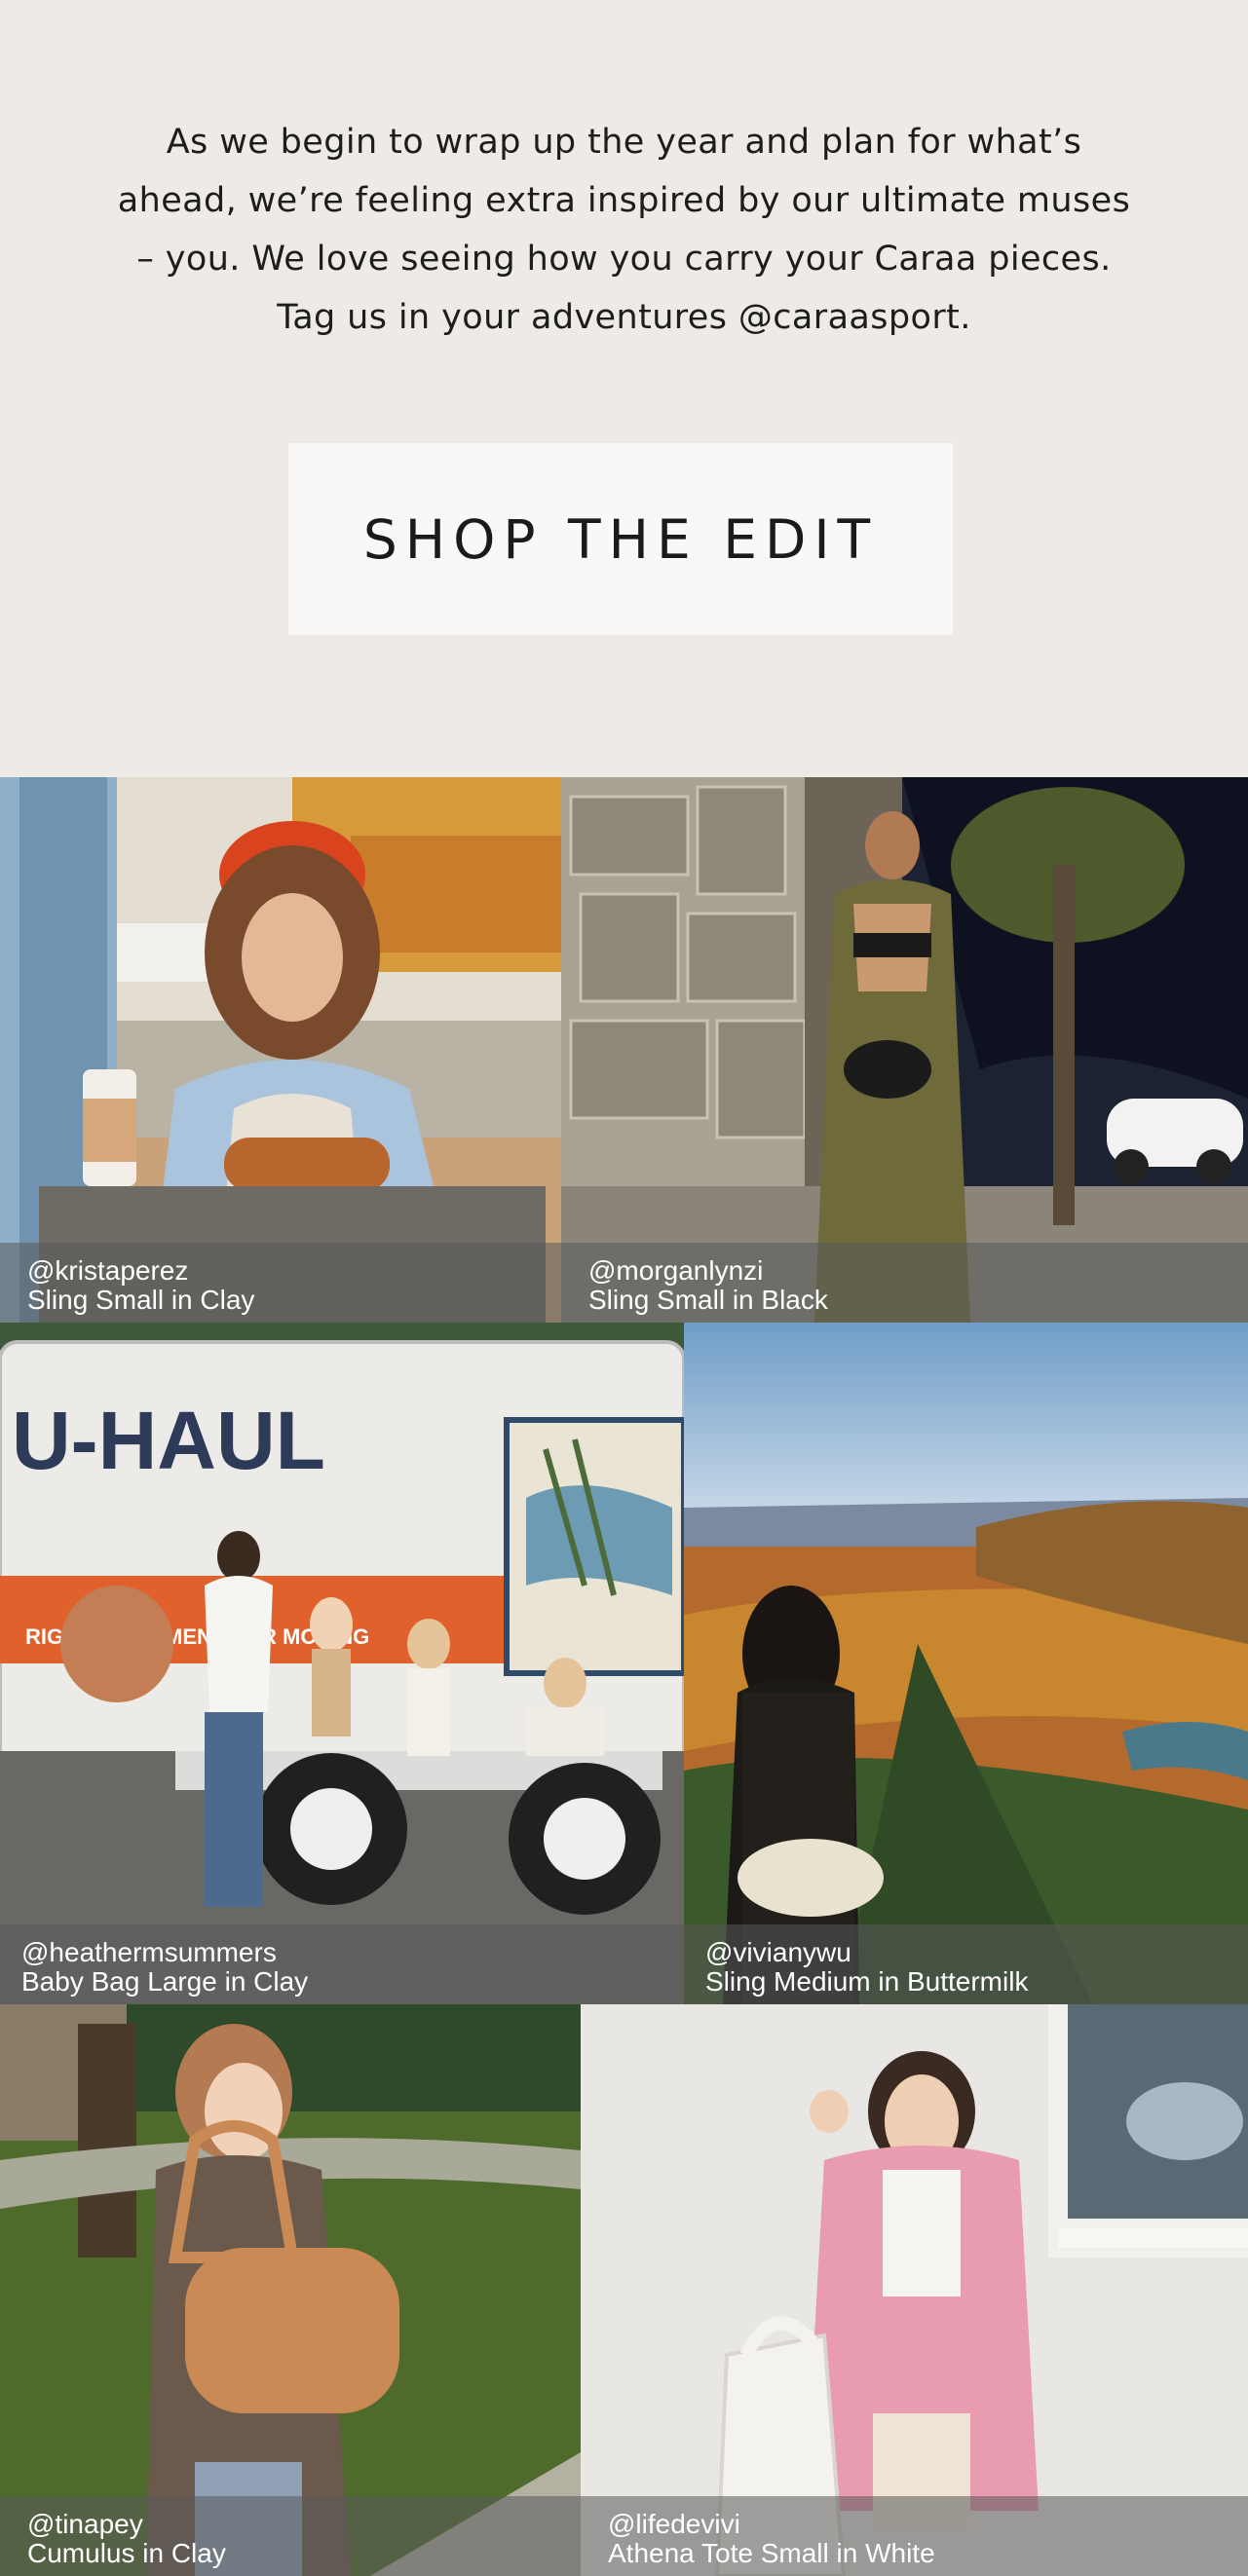 This screenshot has width=1248, height=2576. I want to click on customer-photo: U-HAUL RIGHT EQUIPMENT FOR MOVING, so click(342, 1663).